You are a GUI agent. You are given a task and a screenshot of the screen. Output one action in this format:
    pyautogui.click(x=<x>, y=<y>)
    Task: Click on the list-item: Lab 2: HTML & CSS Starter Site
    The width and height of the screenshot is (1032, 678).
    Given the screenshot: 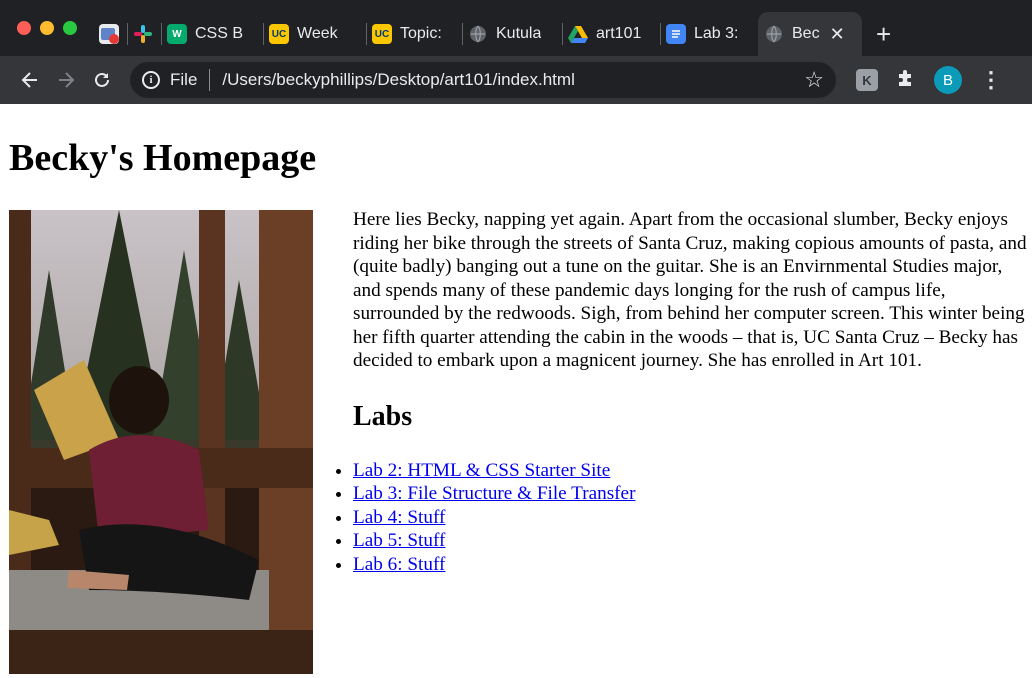 What is the action you would take?
    pyautogui.click(x=691, y=471)
    